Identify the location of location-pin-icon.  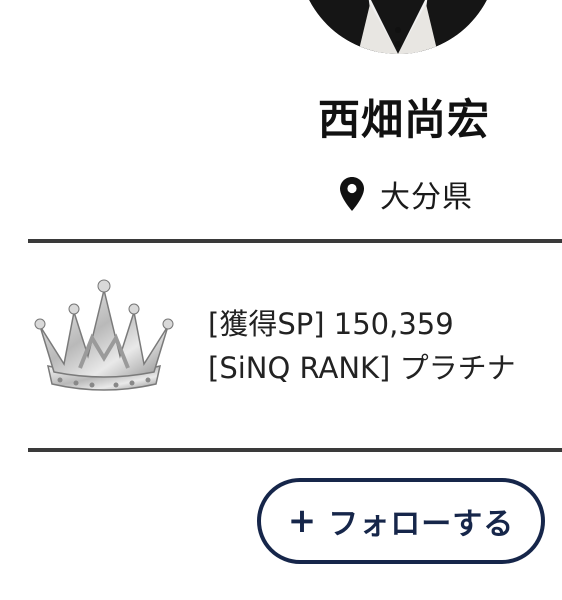
(352, 194).